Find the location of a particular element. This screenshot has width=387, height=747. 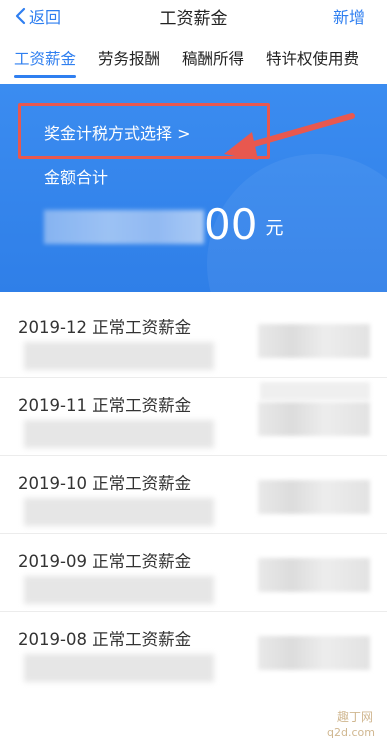

amount-value: 00 is located at coordinates (231, 224).